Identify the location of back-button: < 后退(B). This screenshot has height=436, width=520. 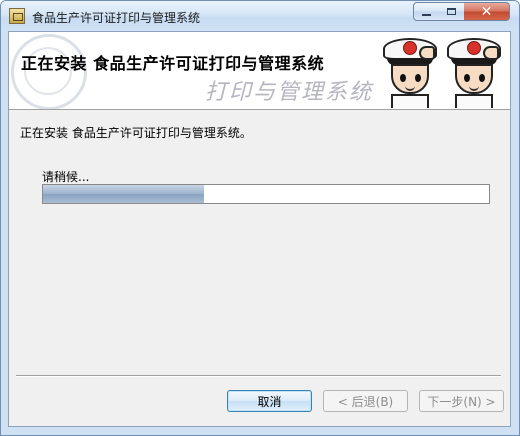
(365, 401).